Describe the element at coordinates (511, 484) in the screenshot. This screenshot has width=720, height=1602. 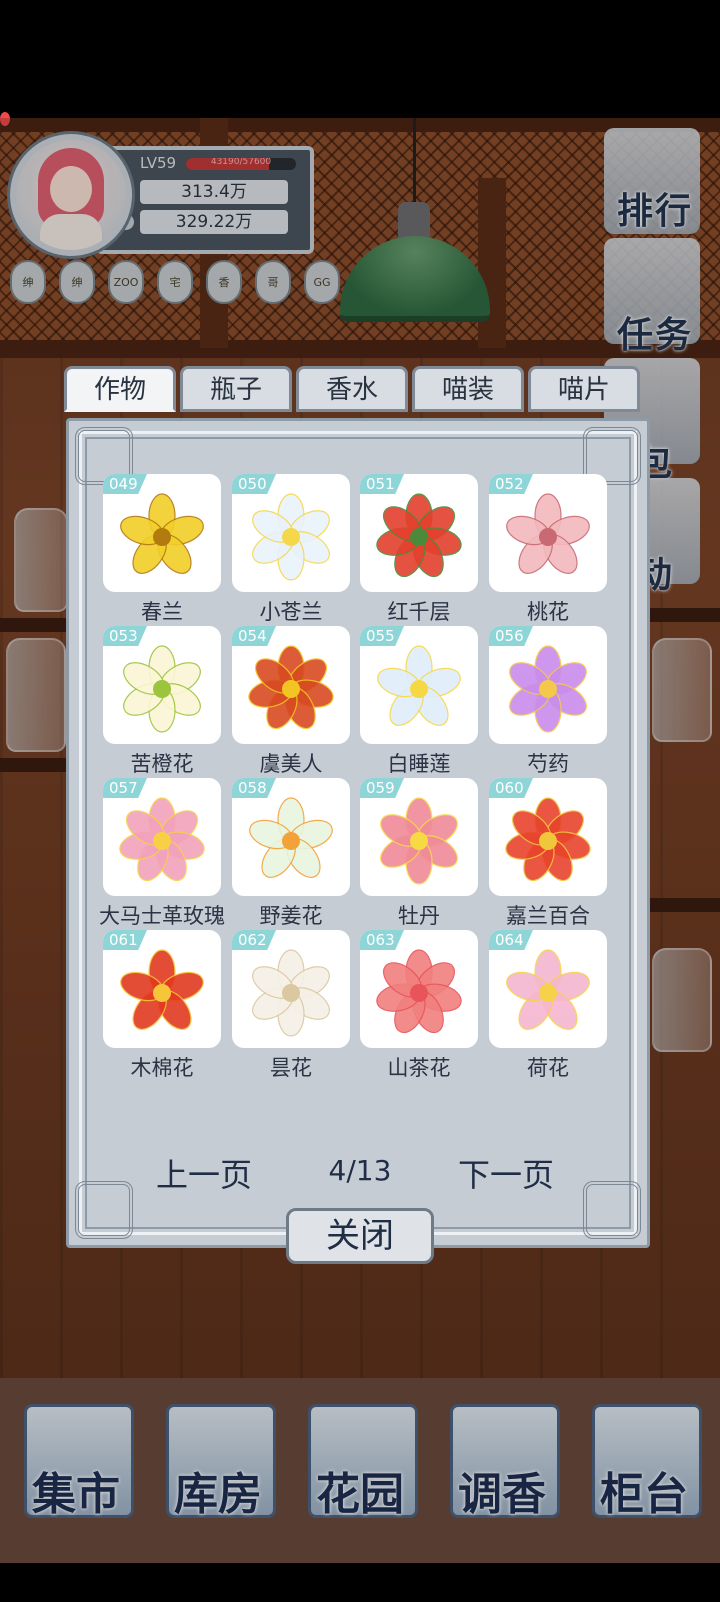
I see `item-number: 052` at that location.